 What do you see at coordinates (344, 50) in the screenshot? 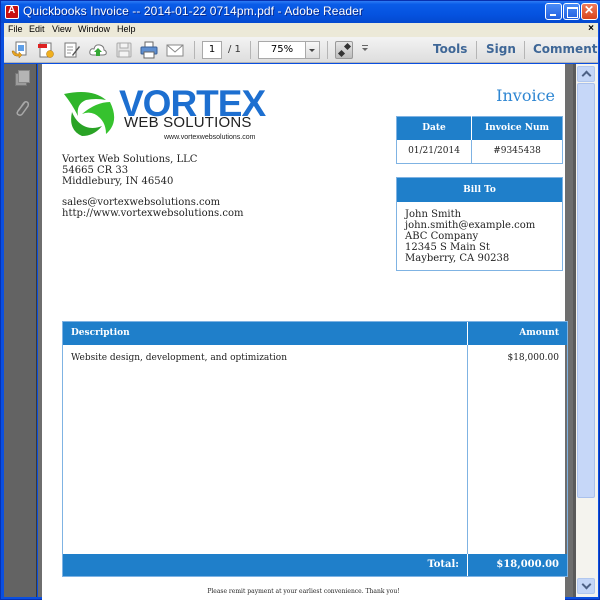
I see `full-screen-icon` at bounding box center [344, 50].